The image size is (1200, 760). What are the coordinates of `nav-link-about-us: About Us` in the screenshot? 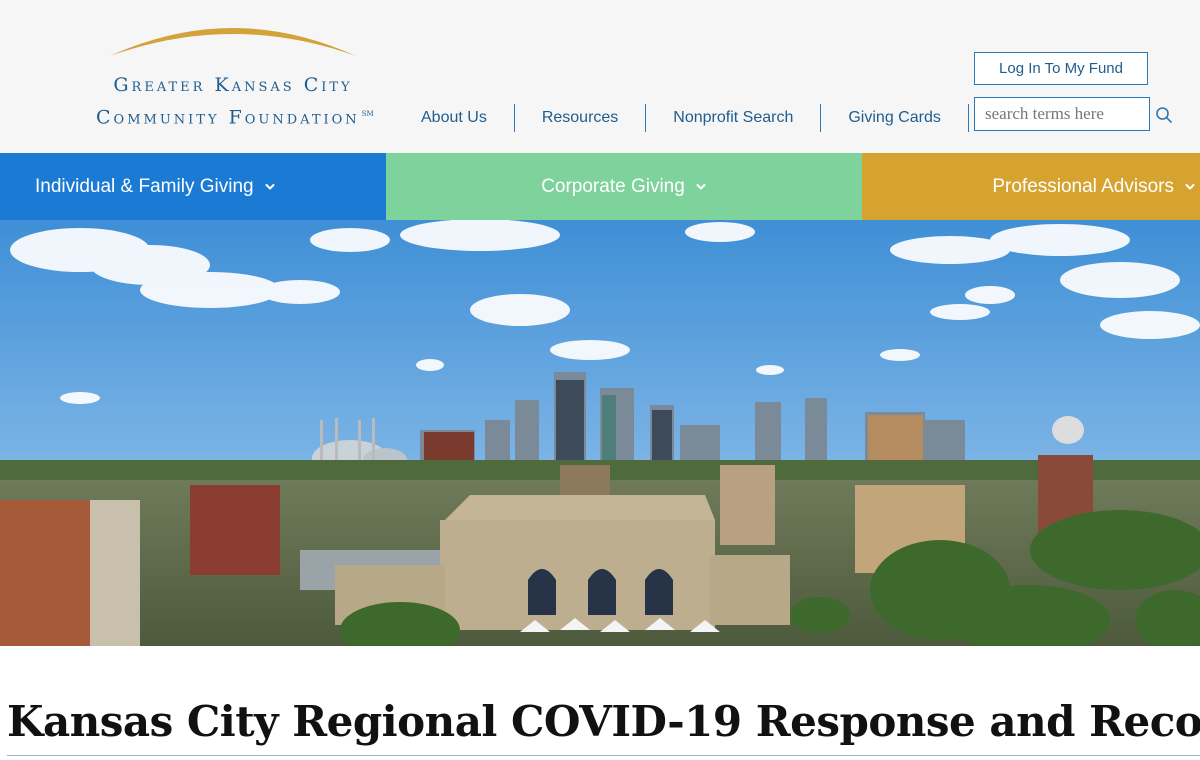 It's located at (459, 118).